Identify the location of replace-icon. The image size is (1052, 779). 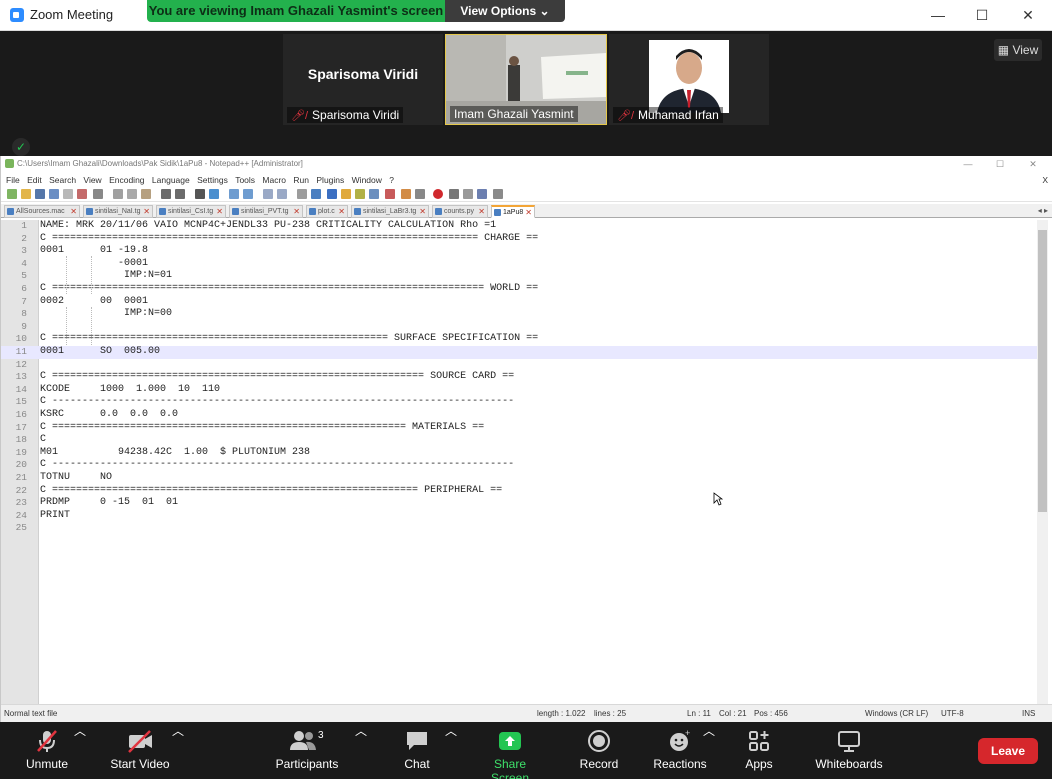
(214, 194).